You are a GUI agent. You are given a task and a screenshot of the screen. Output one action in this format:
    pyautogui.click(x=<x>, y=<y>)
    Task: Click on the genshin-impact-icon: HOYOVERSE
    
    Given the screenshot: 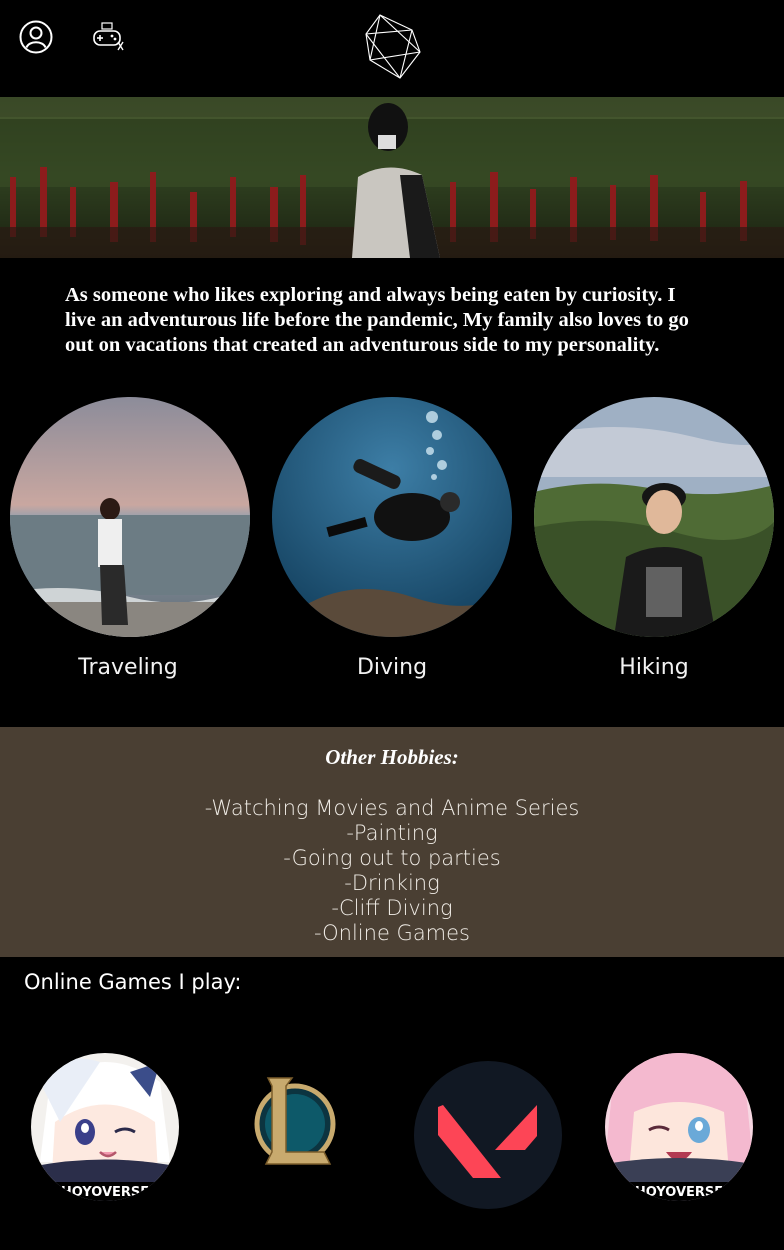 What is the action you would take?
    pyautogui.click(x=105, y=1127)
    